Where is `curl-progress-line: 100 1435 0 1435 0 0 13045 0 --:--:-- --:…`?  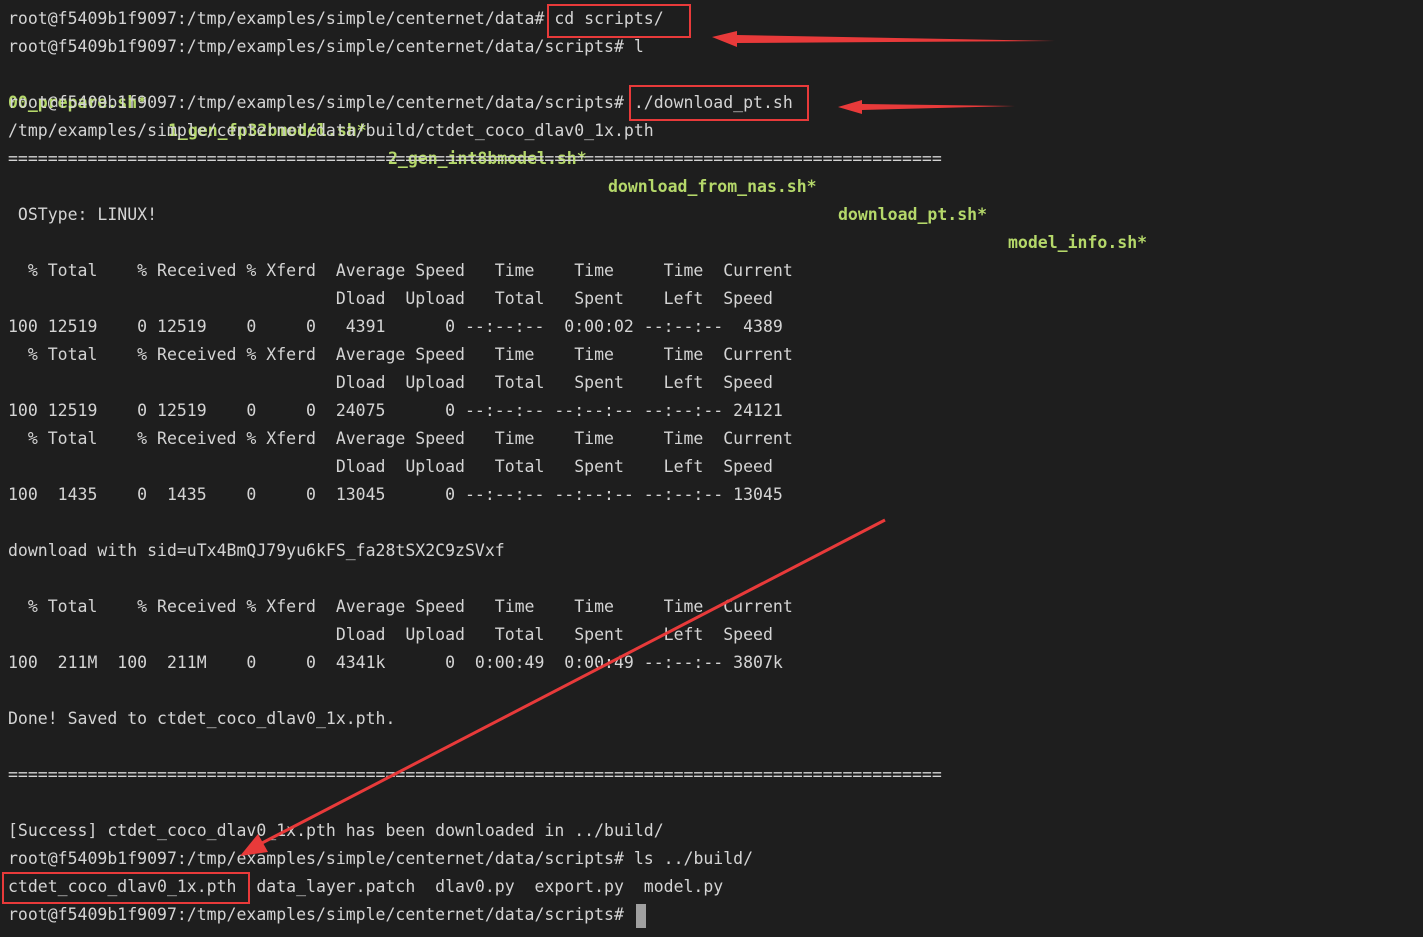
curl-progress-line: 100 1435 0 1435 0 0 13045 0 --:--:-- --:… is located at coordinates (395, 494).